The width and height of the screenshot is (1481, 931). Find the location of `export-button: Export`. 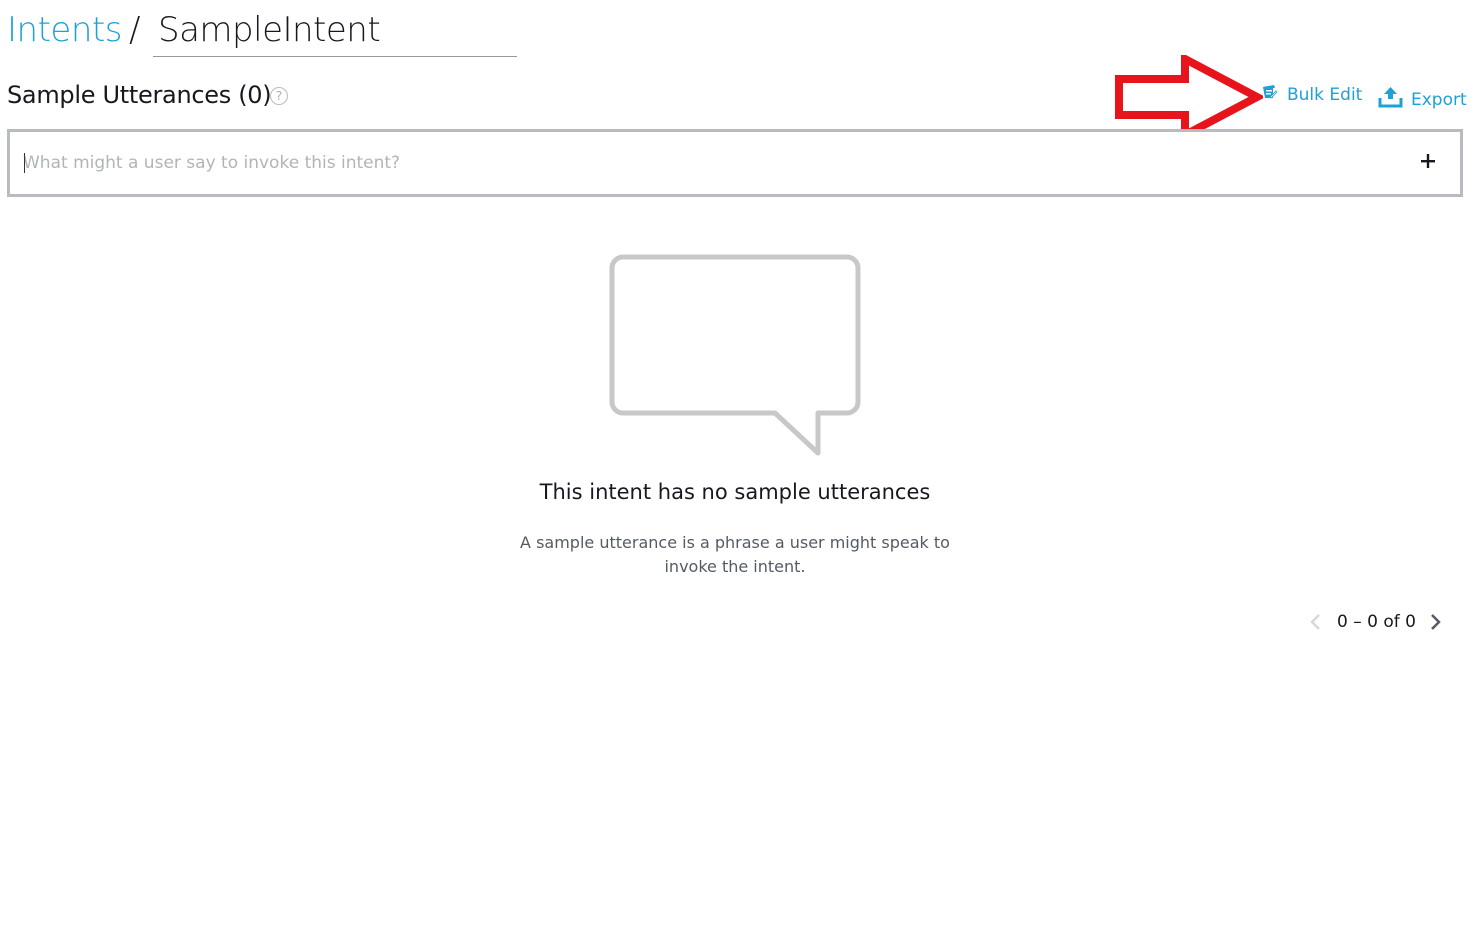

export-button: Export is located at coordinates (1422, 99).